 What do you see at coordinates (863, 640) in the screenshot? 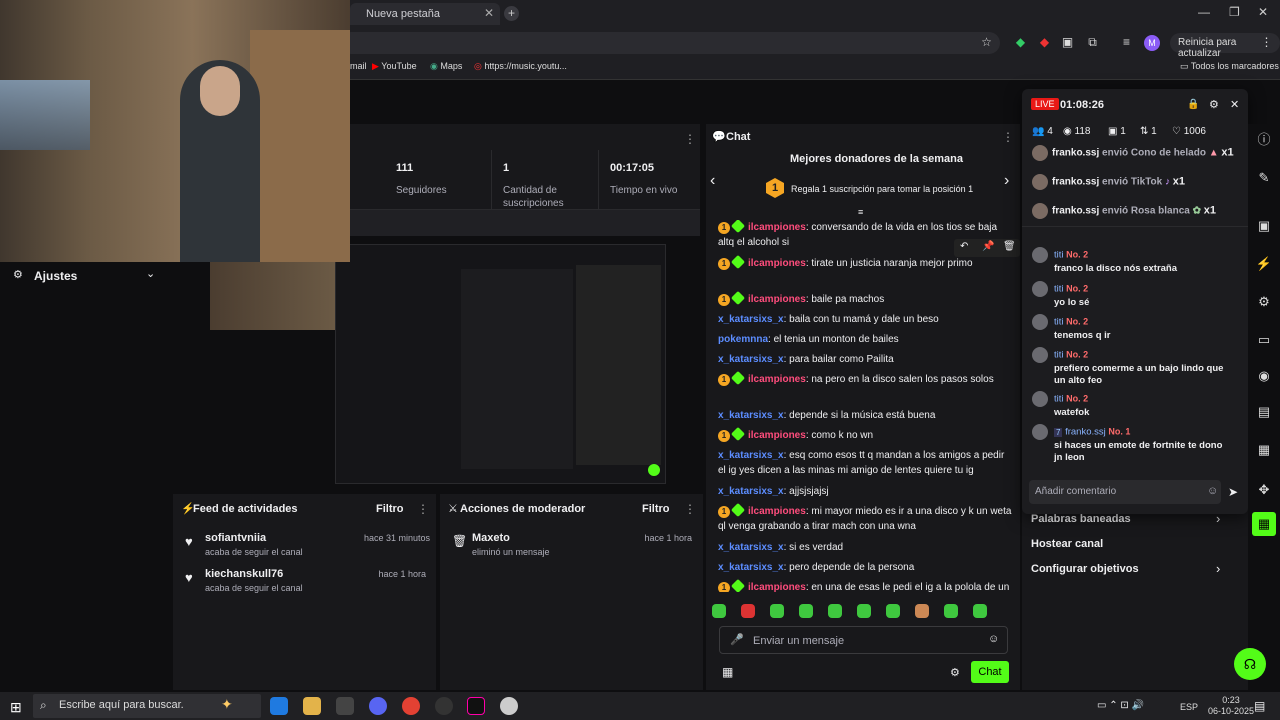
I see `chat-input: 🎤 Enviar un mensaje ☺` at bounding box center [863, 640].